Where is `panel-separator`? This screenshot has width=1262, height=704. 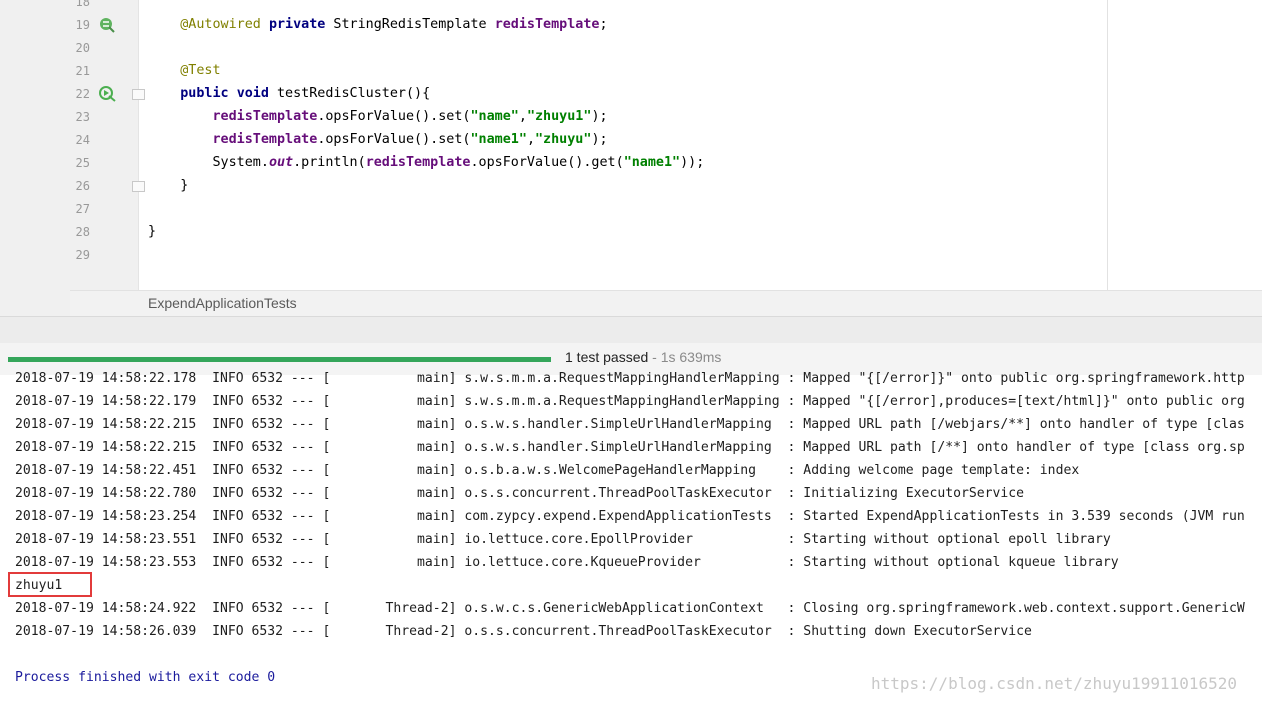
panel-separator is located at coordinates (631, 330).